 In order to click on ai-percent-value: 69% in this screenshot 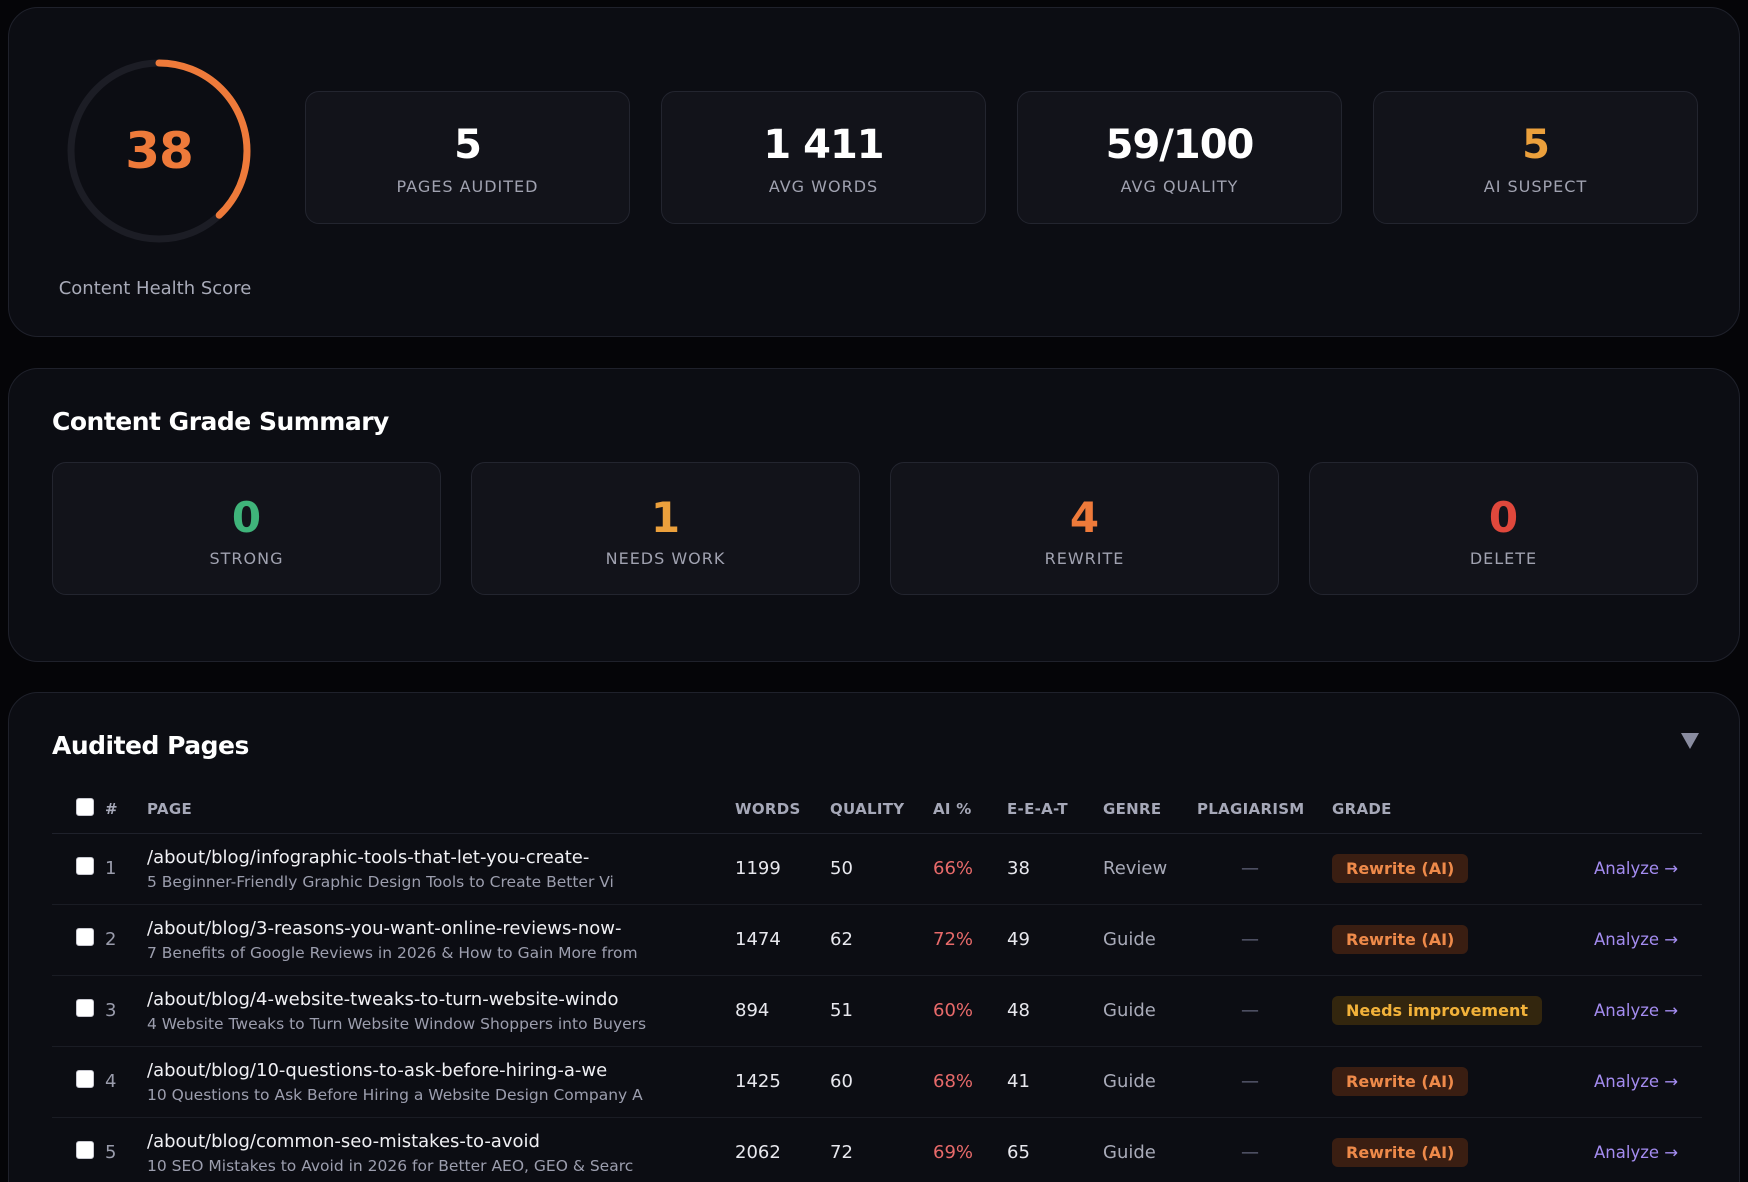, I will do `click(970, 1149)`.